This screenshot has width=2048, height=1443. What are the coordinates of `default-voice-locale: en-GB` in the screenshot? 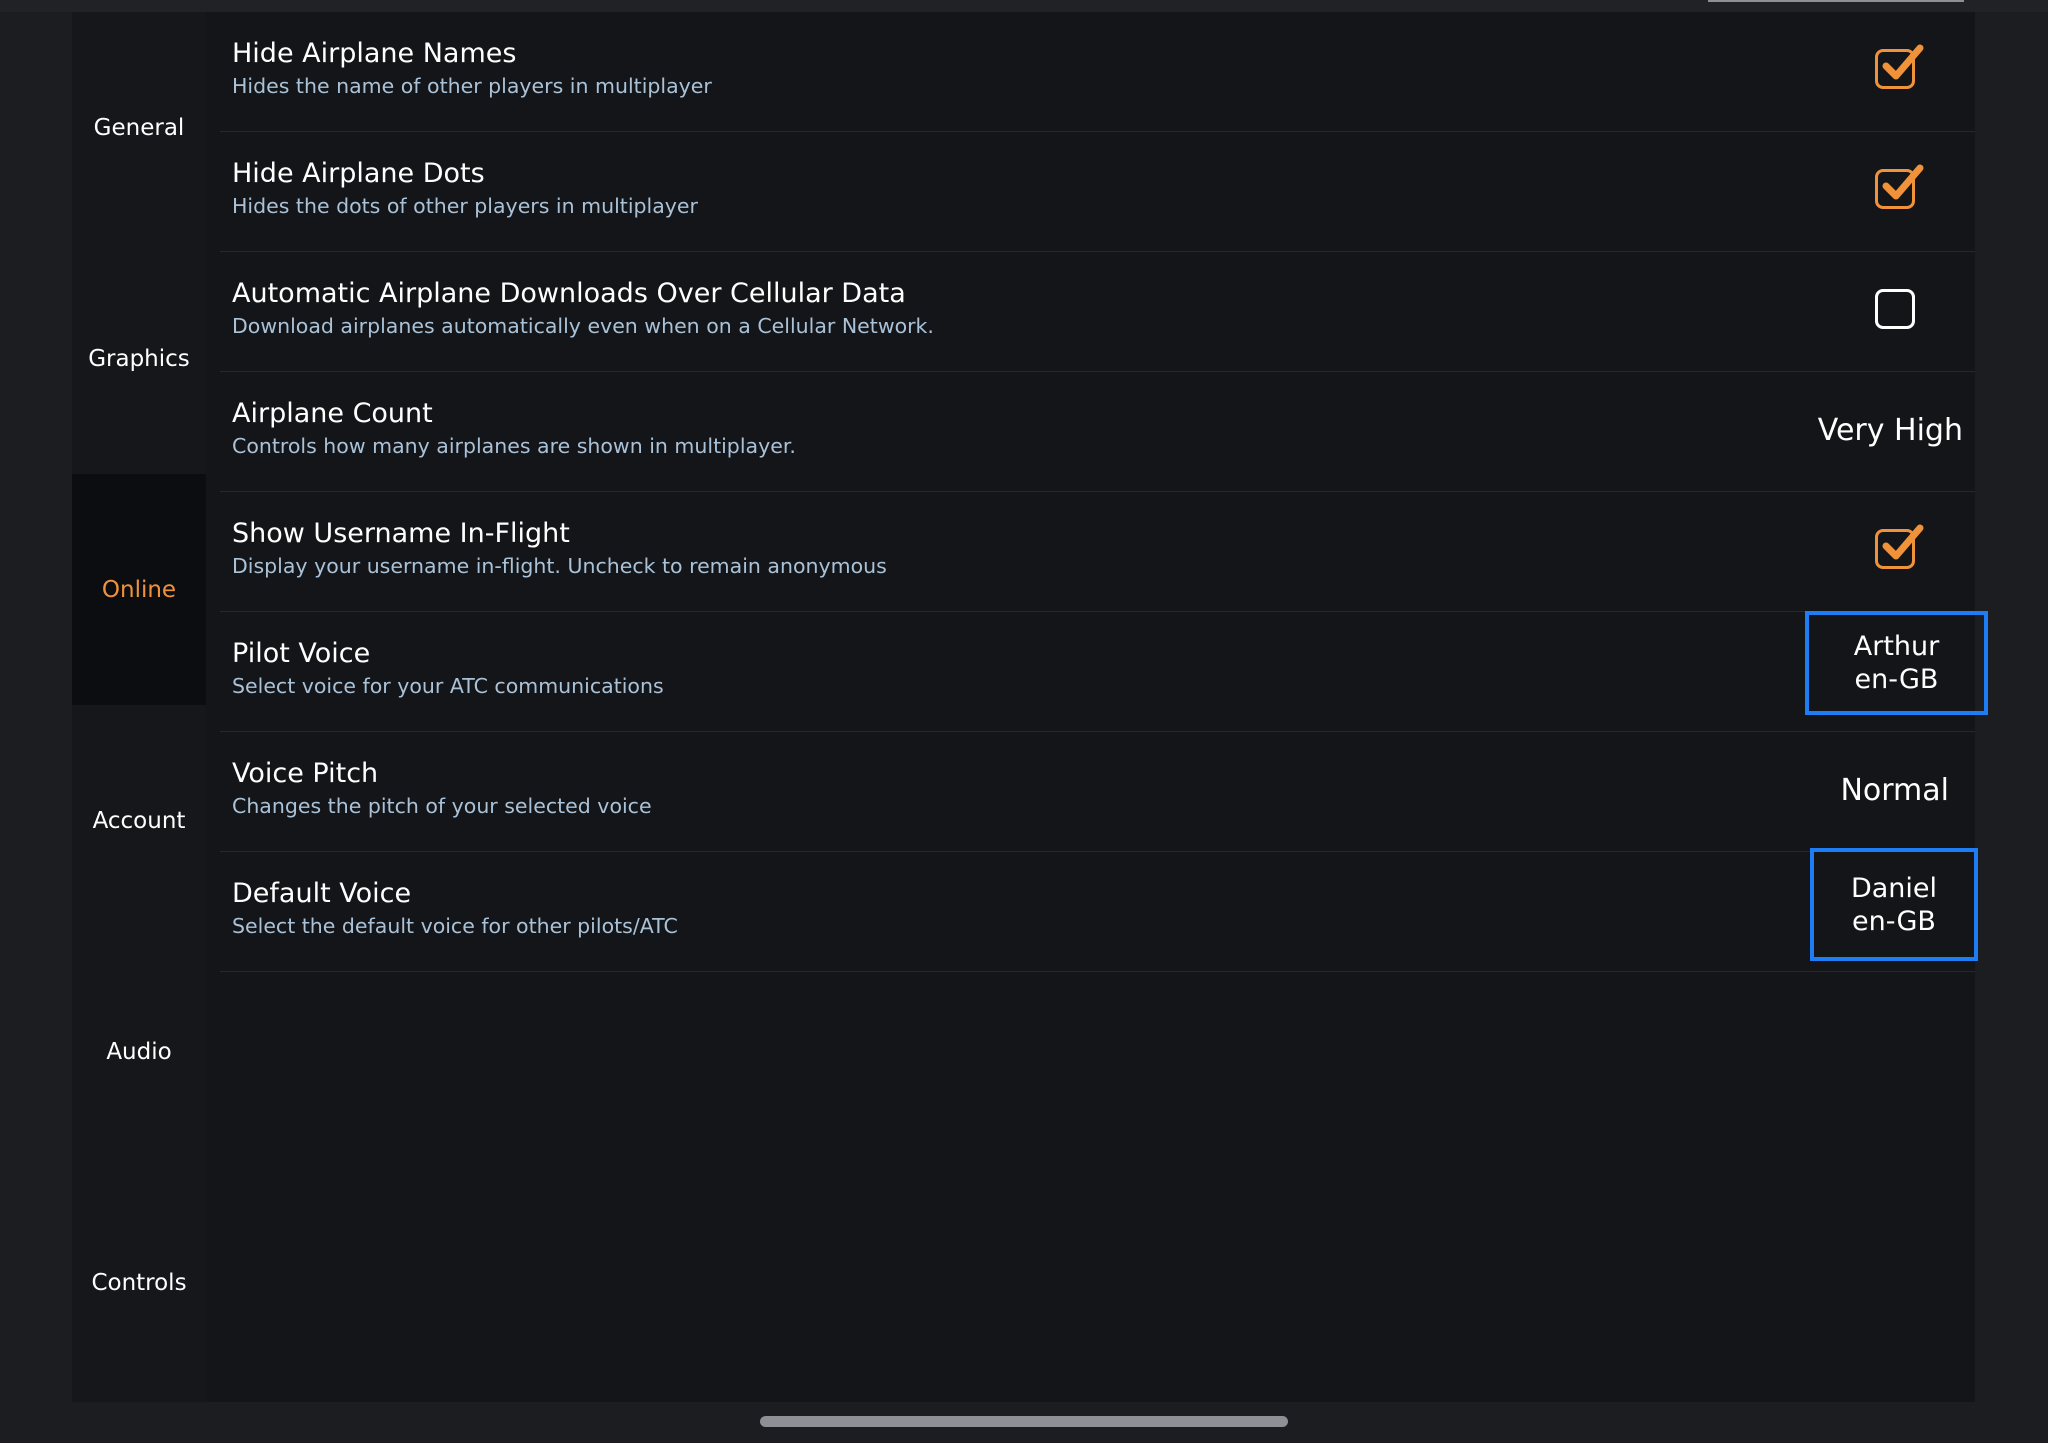 It's located at (1894, 921).